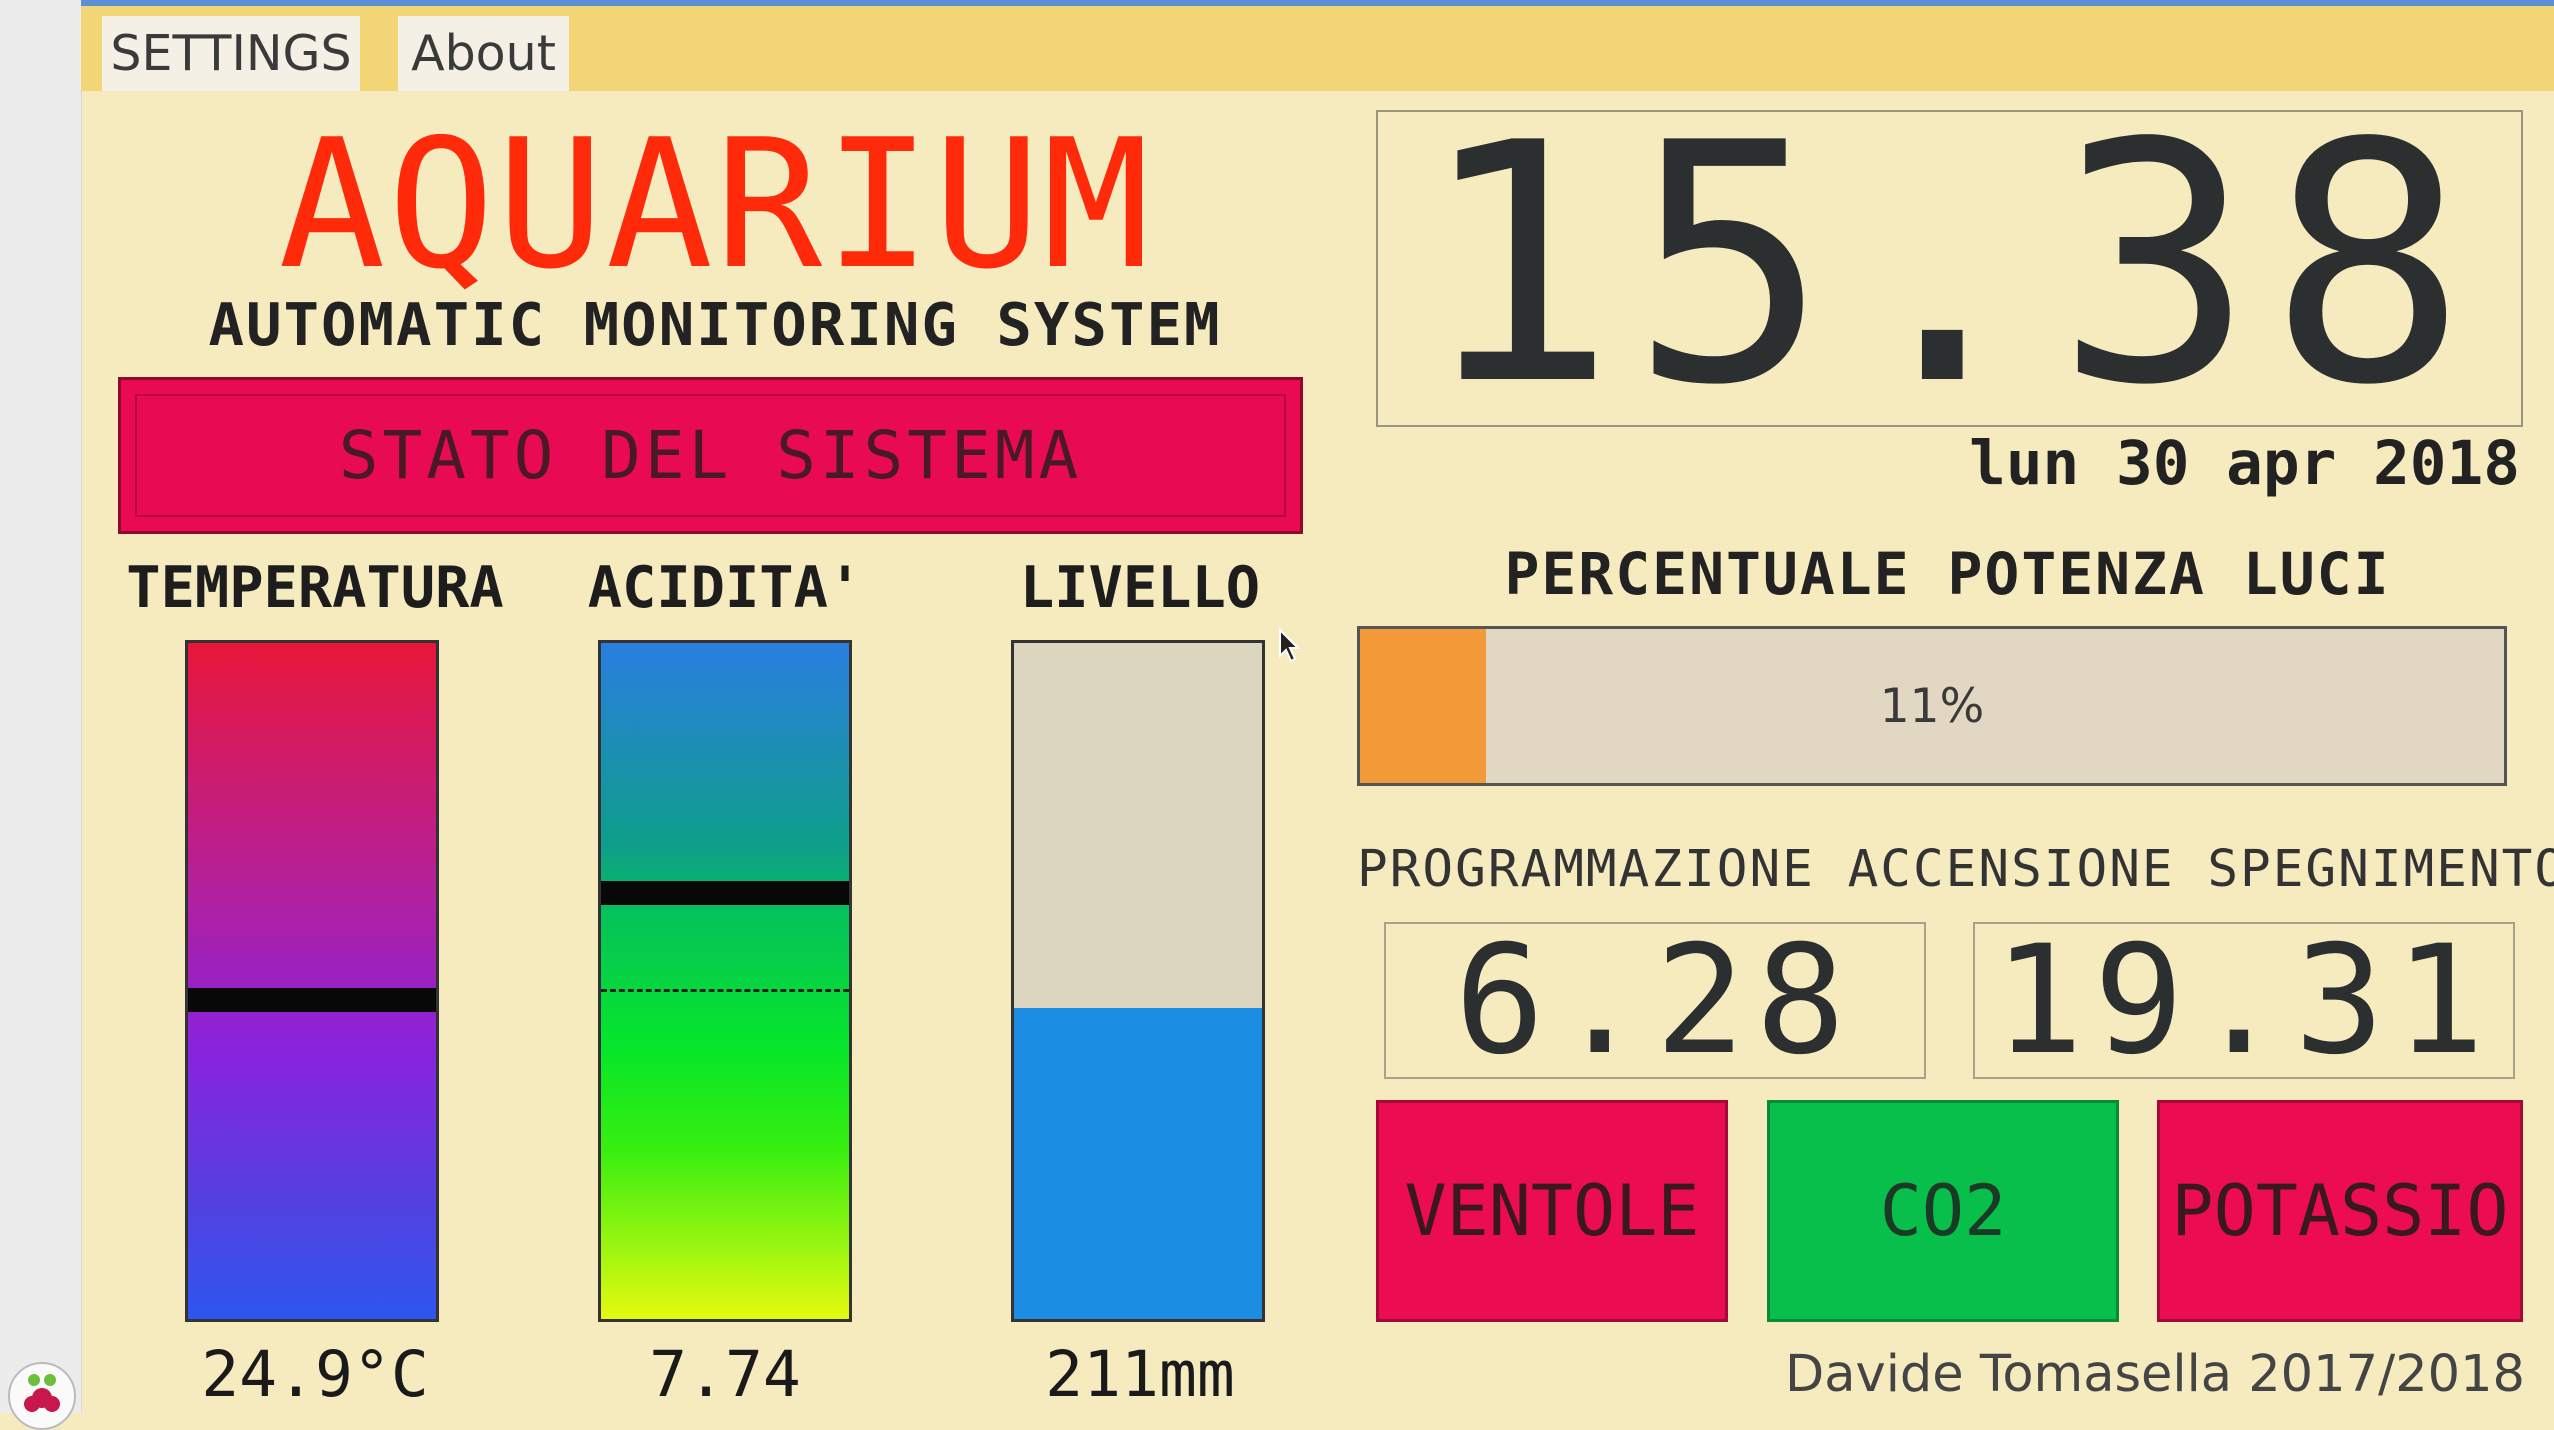 The width and height of the screenshot is (2554, 1430). Describe the element at coordinates (2244, 1001) in the screenshot. I see `schedule-off-time: 19.31` at that location.